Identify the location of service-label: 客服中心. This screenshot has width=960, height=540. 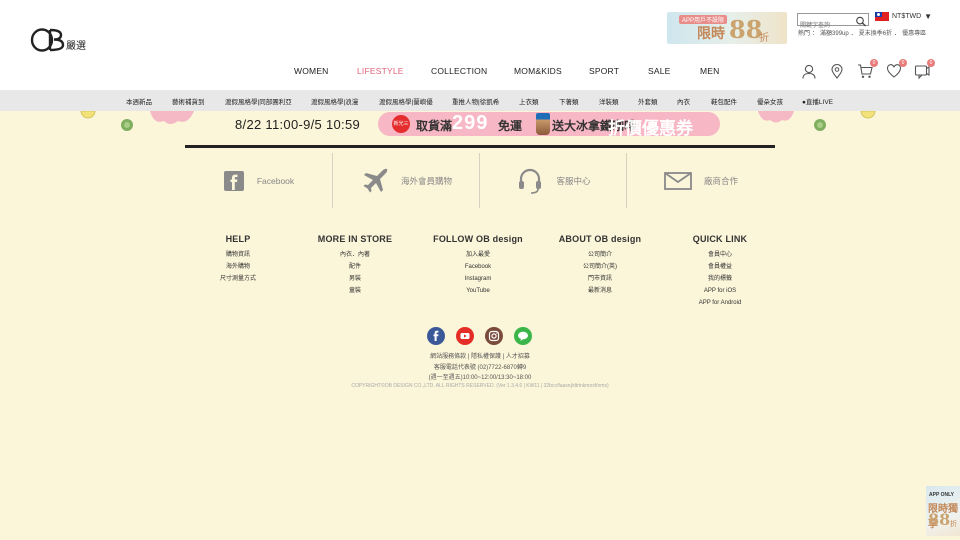
(573, 180).